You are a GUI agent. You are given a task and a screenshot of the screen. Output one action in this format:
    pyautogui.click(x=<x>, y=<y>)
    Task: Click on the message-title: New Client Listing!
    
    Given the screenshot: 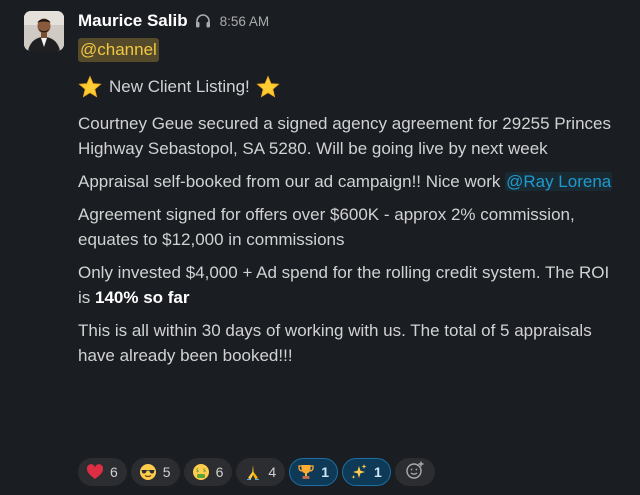 What is the action you would take?
    pyautogui.click(x=352, y=86)
    